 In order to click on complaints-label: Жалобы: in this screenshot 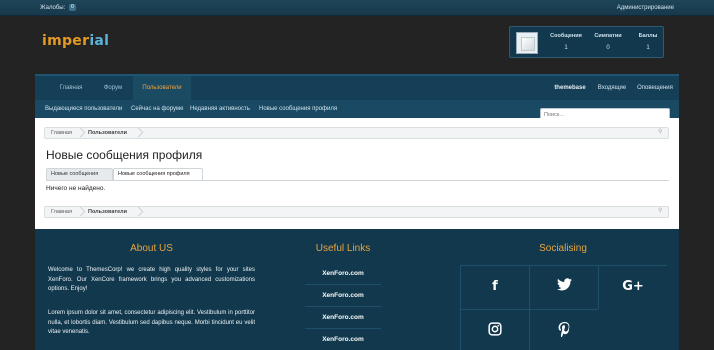, I will do `click(53, 8)`.